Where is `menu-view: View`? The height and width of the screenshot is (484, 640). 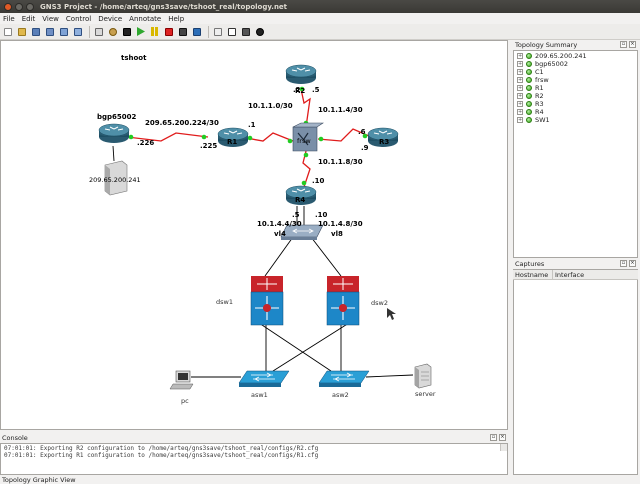 menu-view: View is located at coordinates (50, 19).